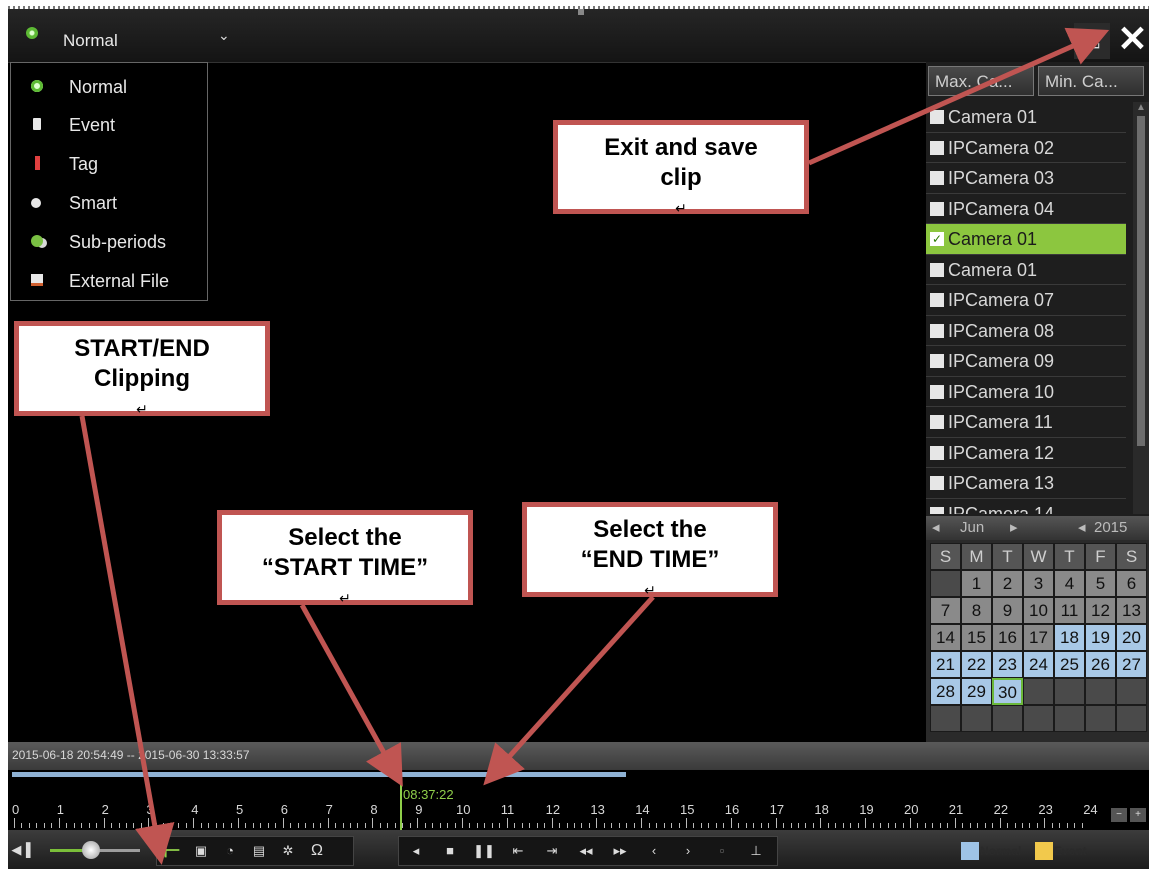 The image size is (1149, 869). I want to click on calendar-day: 30, so click(1007, 691).